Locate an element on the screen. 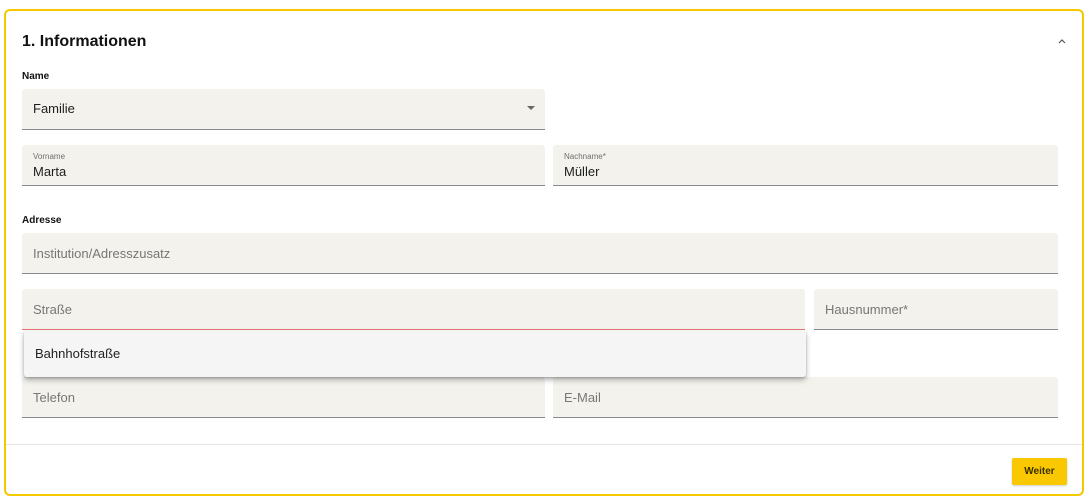  salutation-value: Familie is located at coordinates (54, 108).